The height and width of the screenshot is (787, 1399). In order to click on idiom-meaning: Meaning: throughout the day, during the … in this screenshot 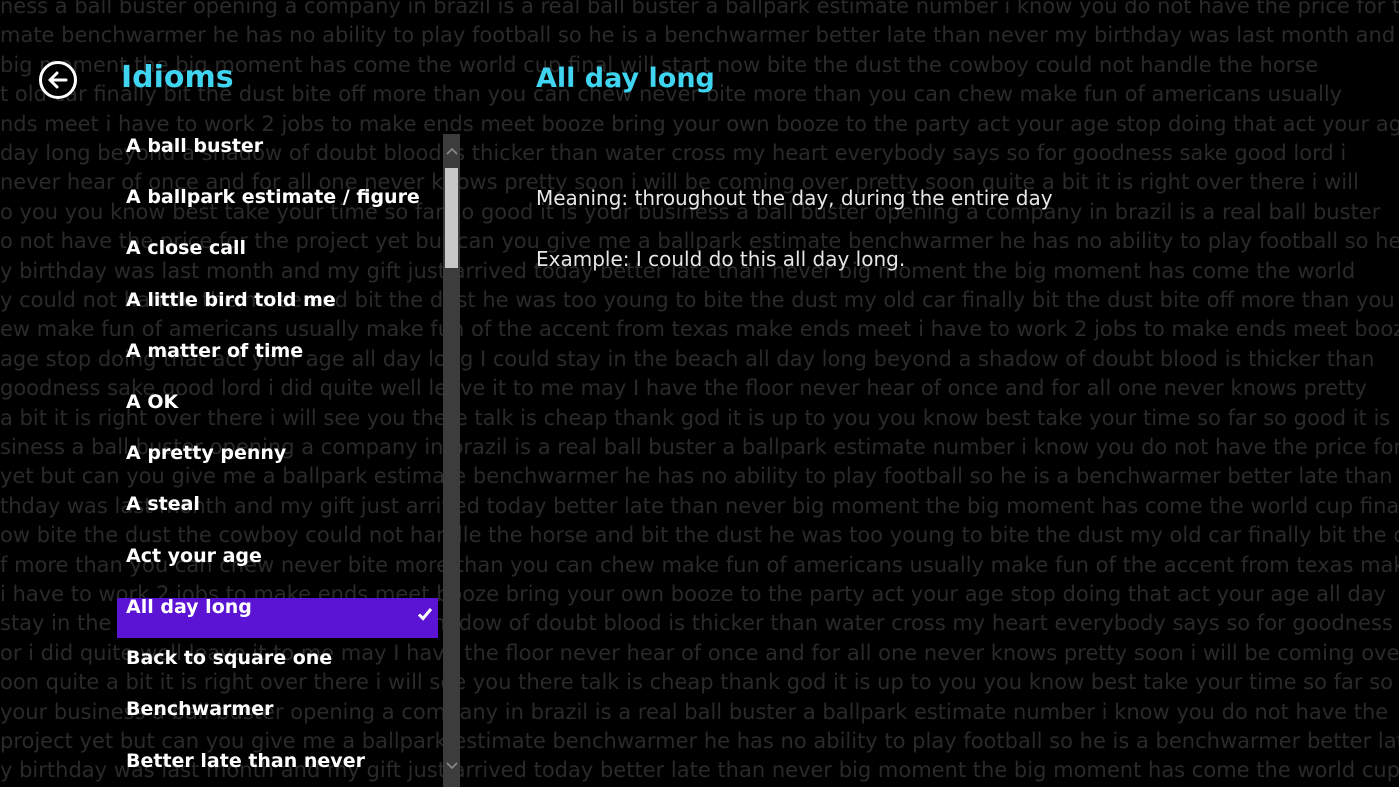, I will do `click(794, 198)`.